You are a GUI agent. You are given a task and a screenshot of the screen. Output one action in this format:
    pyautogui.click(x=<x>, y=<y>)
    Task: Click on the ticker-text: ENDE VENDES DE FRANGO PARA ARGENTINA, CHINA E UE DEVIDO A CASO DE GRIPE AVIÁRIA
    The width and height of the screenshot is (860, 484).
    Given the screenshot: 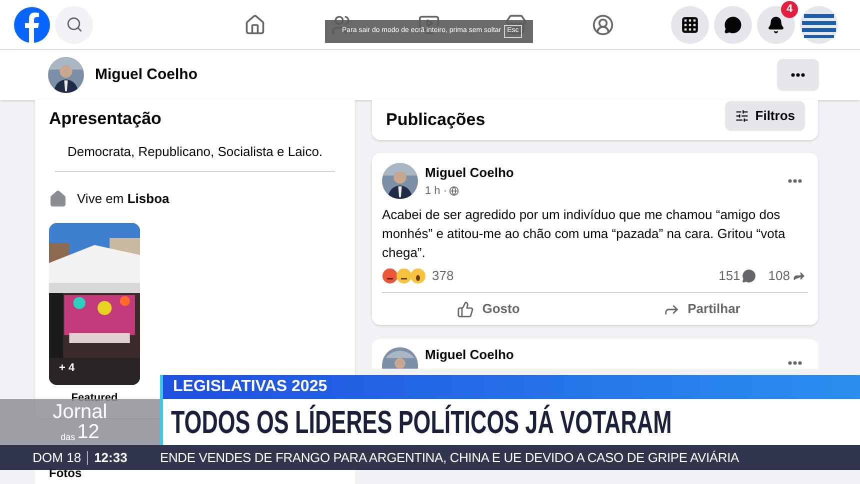 What is the action you would take?
    pyautogui.click(x=449, y=457)
    